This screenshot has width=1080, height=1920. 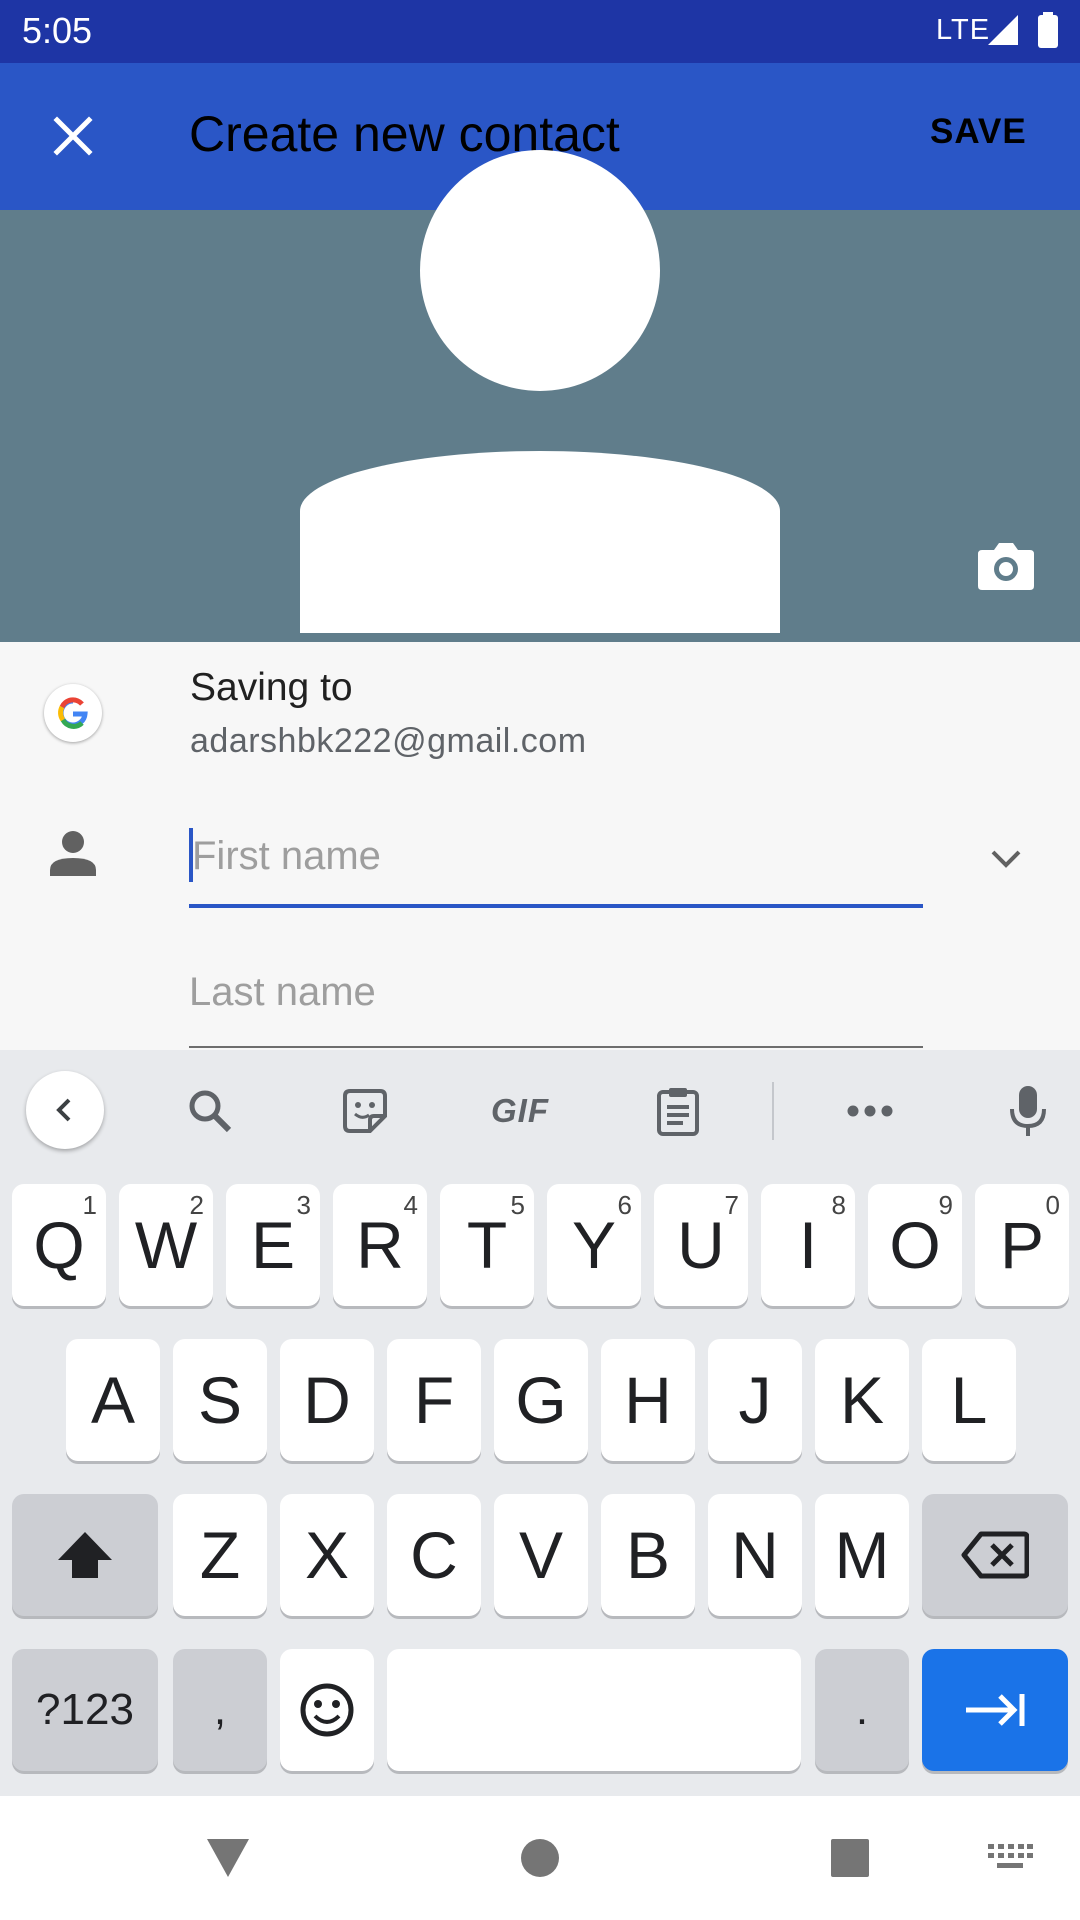 I want to click on key-q: 1Q, so click(x=59, y=1245).